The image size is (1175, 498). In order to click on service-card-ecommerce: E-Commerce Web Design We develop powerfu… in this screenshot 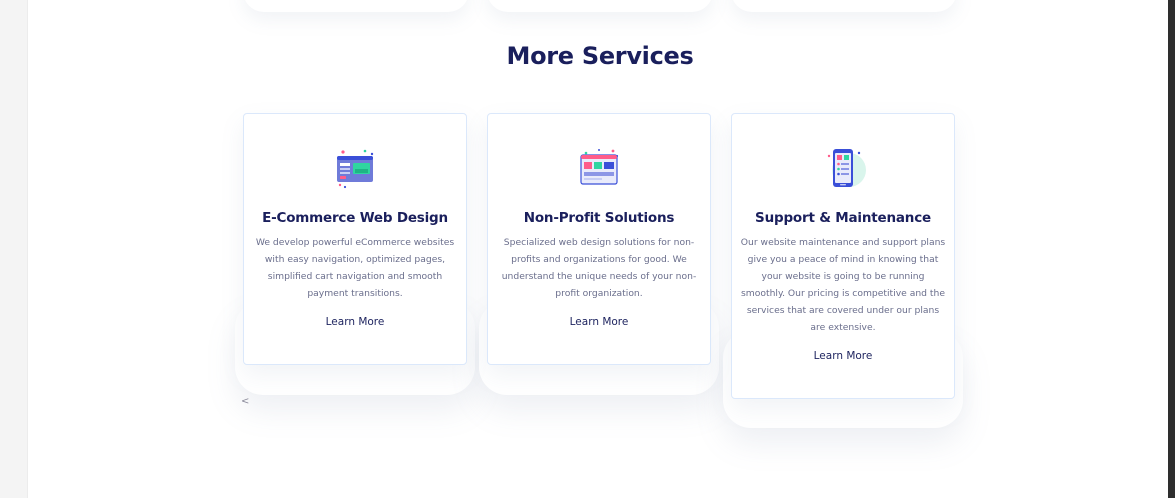, I will do `click(355, 239)`.